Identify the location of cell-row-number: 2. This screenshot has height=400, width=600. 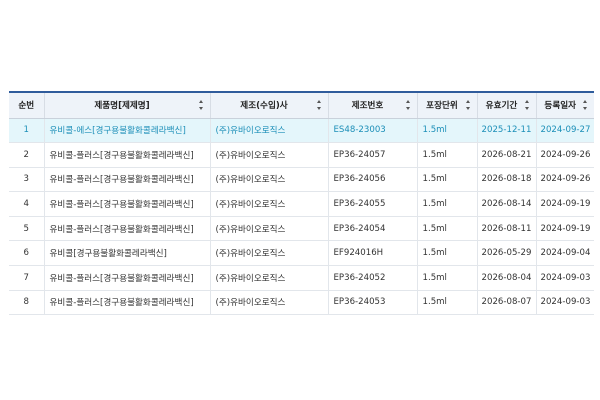
(27, 155).